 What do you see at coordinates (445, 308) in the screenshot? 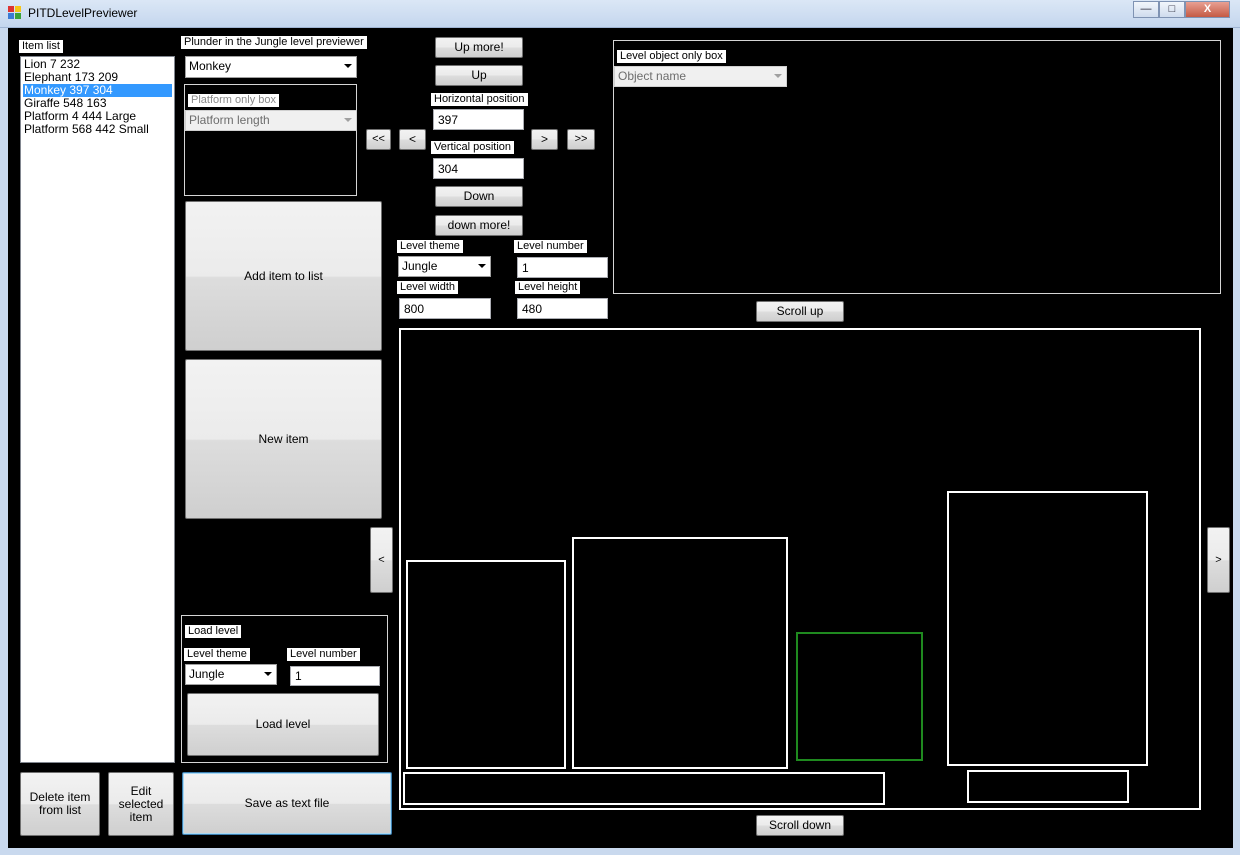
I see `level-width-input` at bounding box center [445, 308].